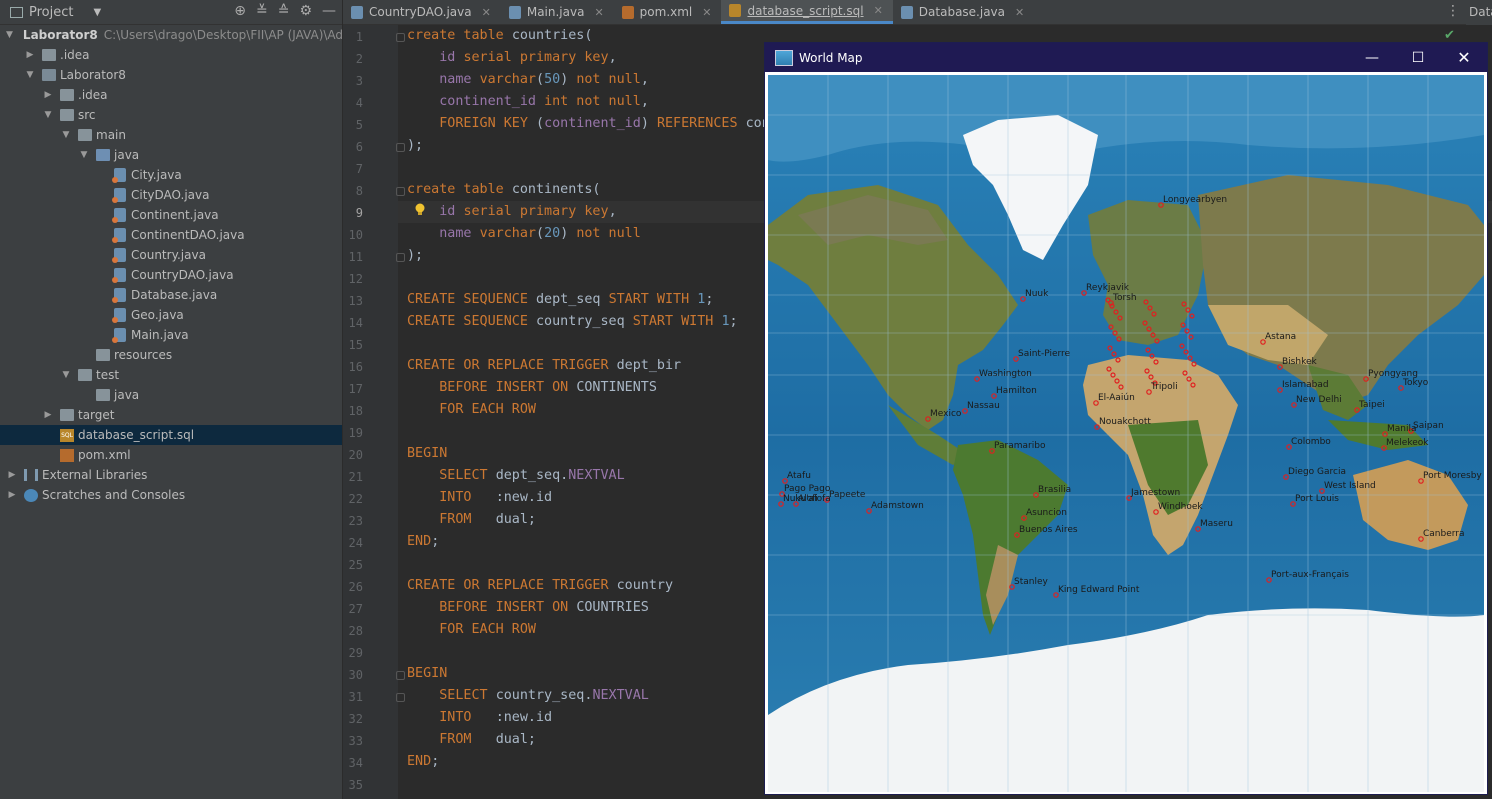 Image resolution: width=1492 pixels, height=799 pixels. What do you see at coordinates (499, 35) in the screenshot?
I see `code-line: create table countries(` at bounding box center [499, 35].